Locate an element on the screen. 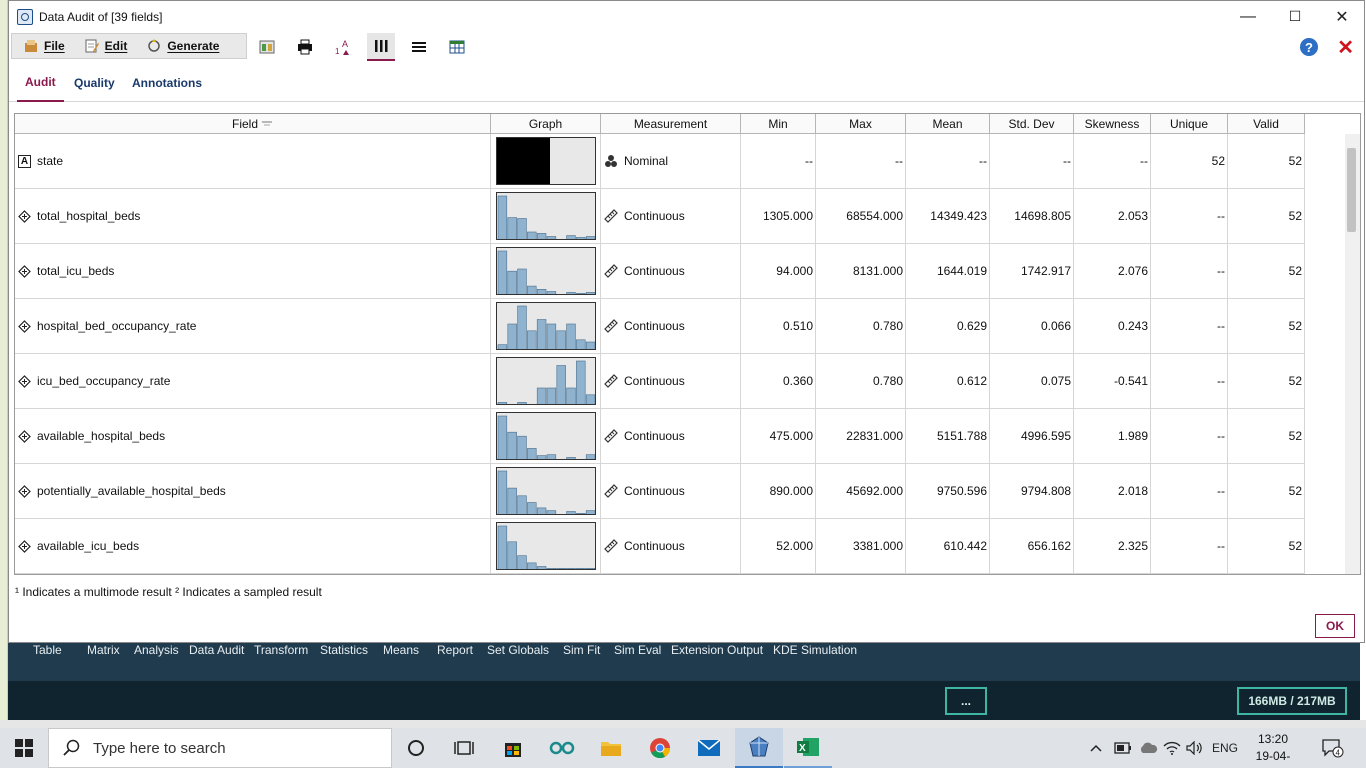 This screenshot has height=768, width=1366. field-name: potentially_available_hospital_beds is located at coordinates (131, 491).